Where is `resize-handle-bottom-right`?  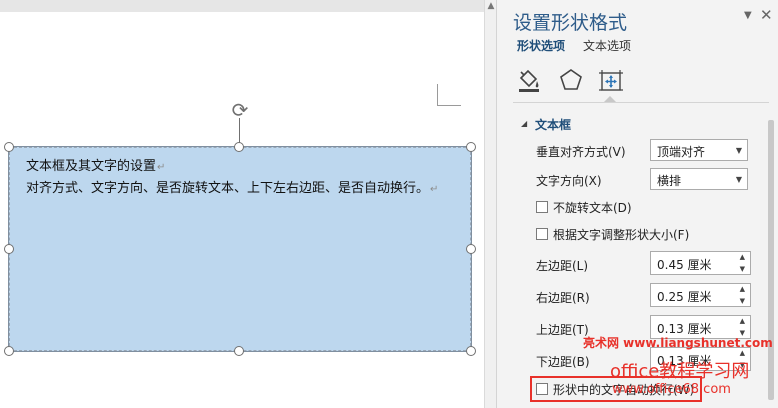 resize-handle-bottom-right is located at coordinates (471, 351).